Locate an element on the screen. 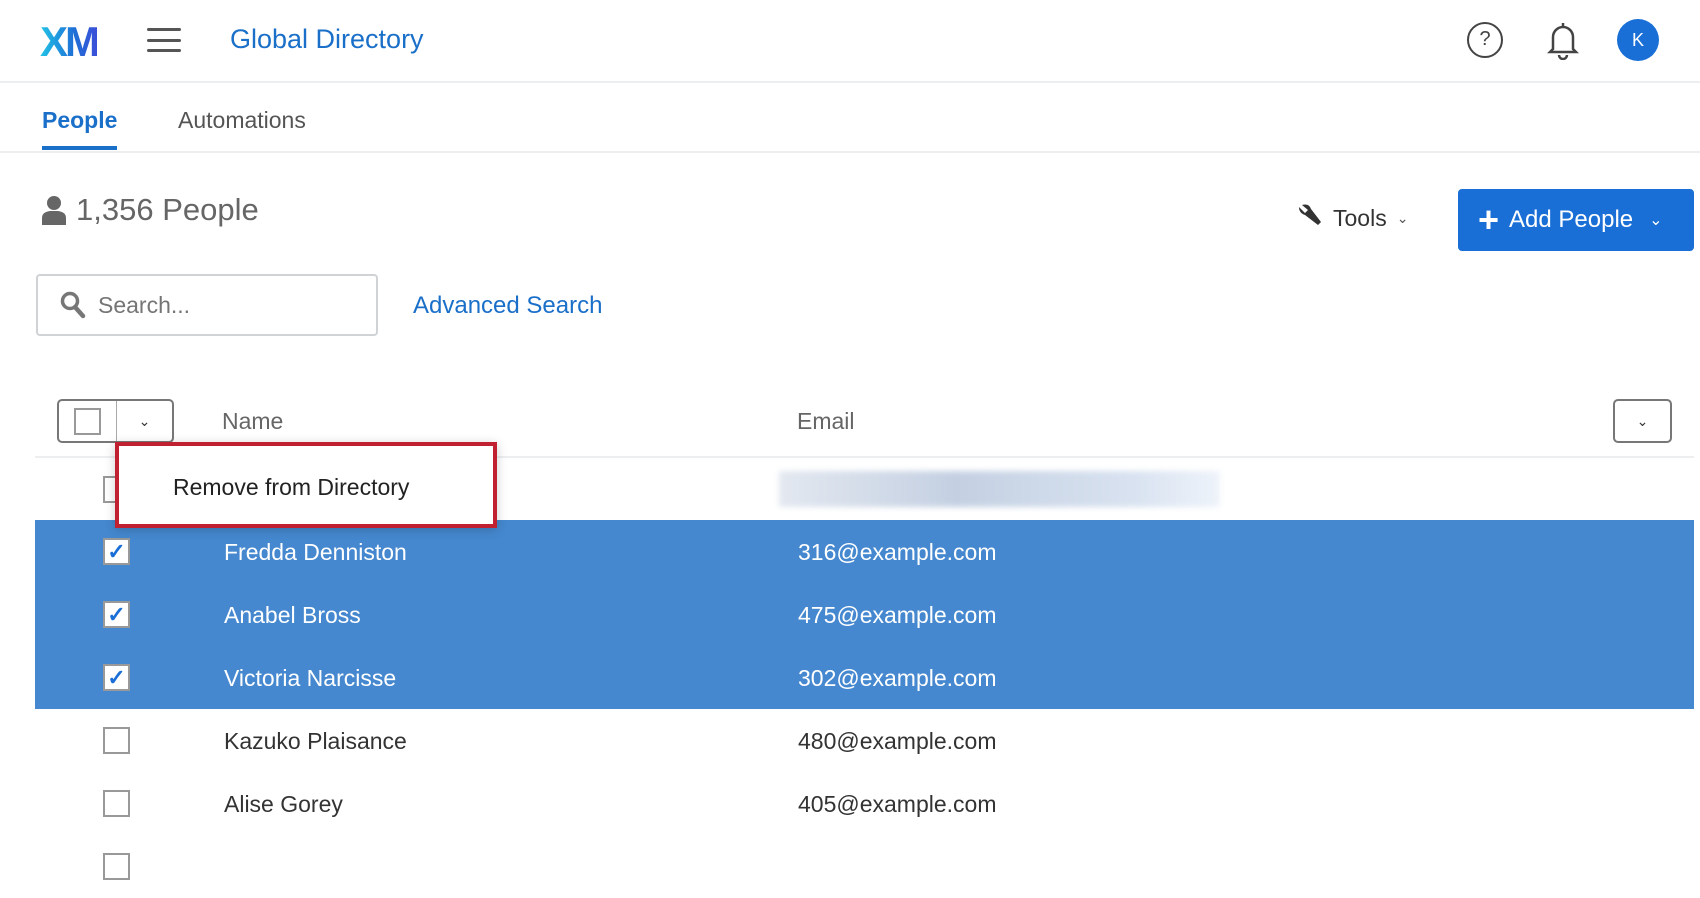 The width and height of the screenshot is (1700, 898). plus-icon: + is located at coordinates (1489, 219).